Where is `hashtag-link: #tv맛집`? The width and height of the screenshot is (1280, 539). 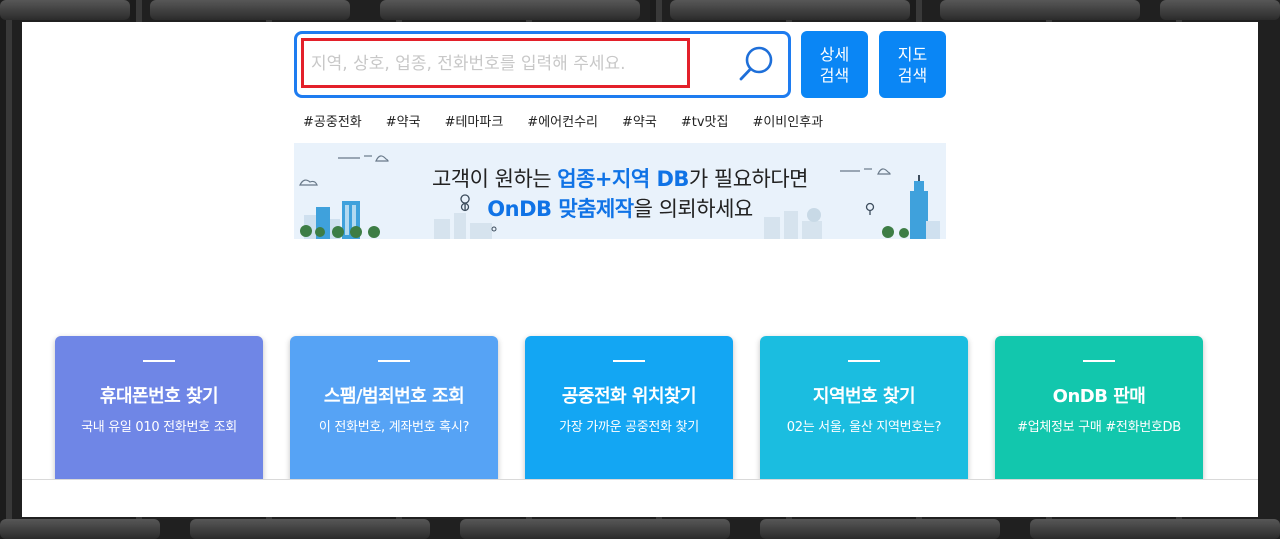 hashtag-link: #tv맛집 is located at coordinates (705, 121).